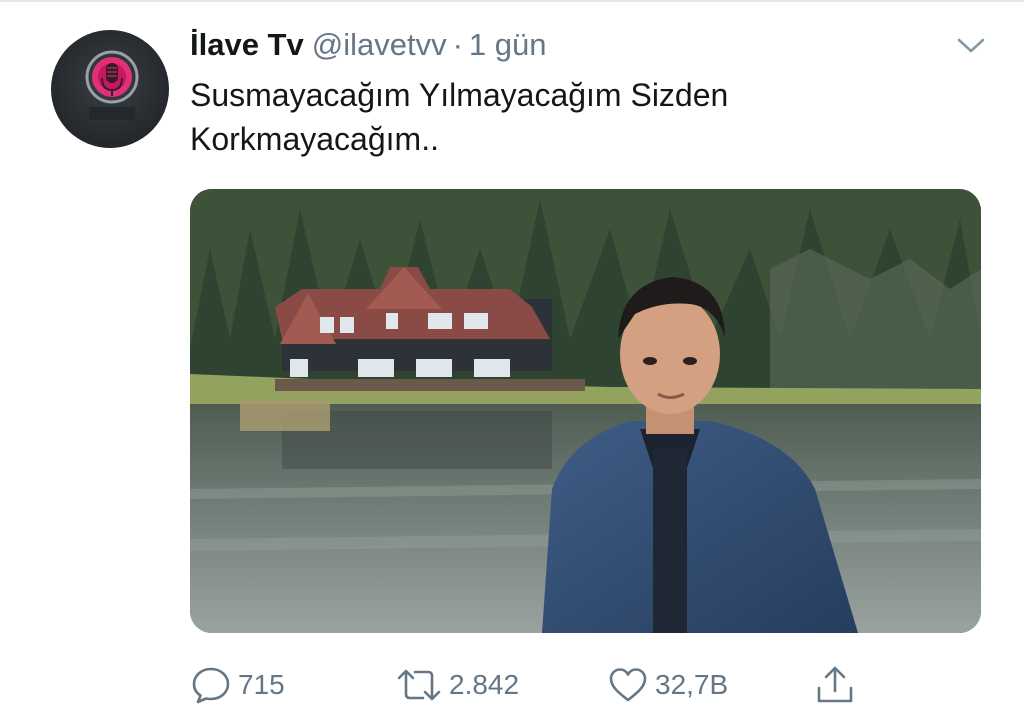 This screenshot has width=1024, height=728. I want to click on timestamp: 1 gün, so click(508, 44).